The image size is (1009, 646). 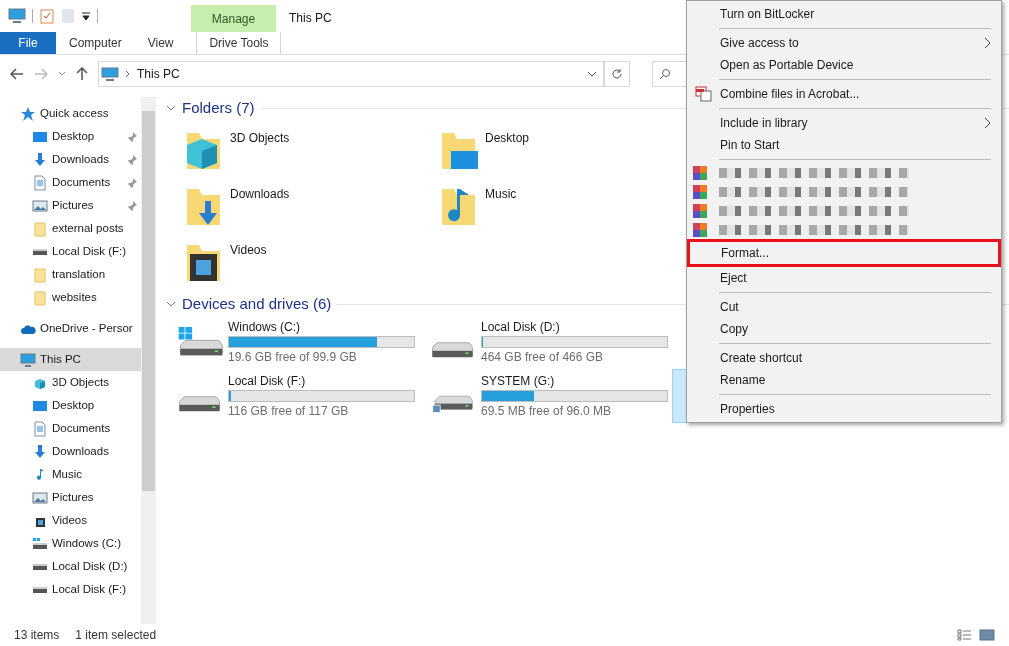 I want to click on nav-item: Local Disk (D:), so click(x=70, y=566).